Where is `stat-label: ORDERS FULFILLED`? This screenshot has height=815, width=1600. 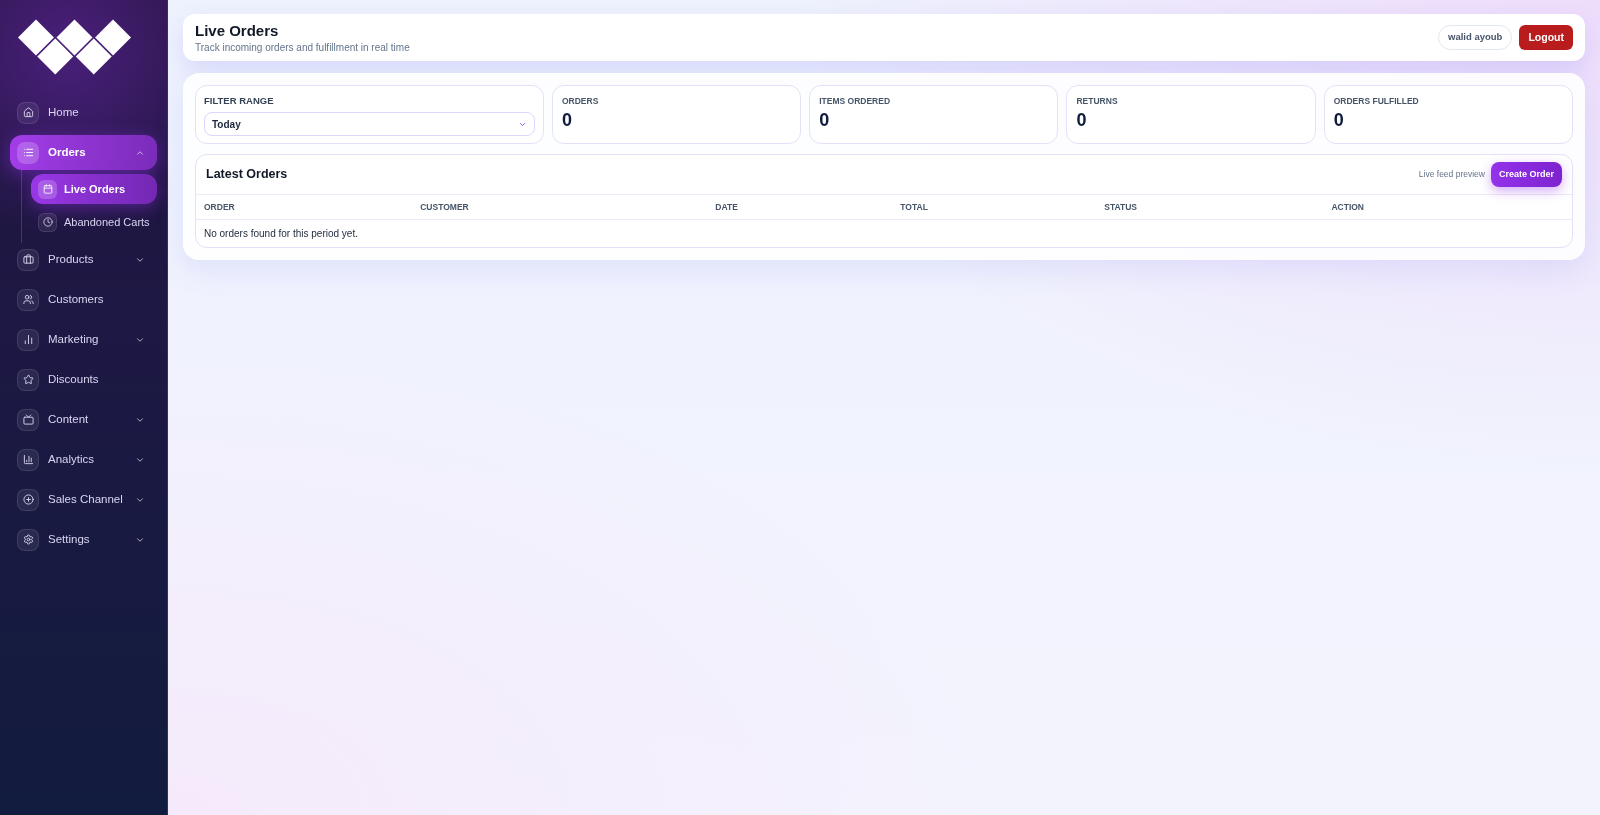 stat-label: ORDERS FULFILLED is located at coordinates (1376, 101).